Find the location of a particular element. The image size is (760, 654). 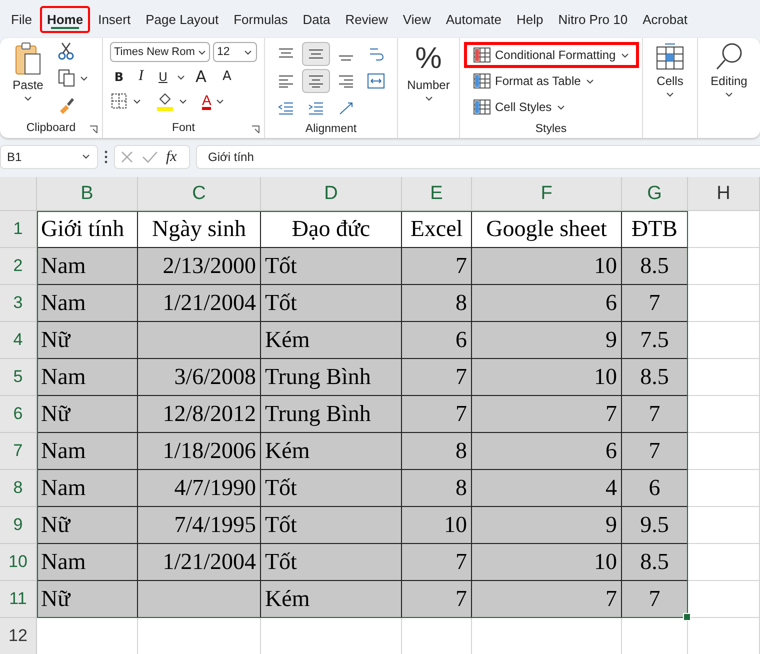

row-header: 12 is located at coordinates (18, 636).